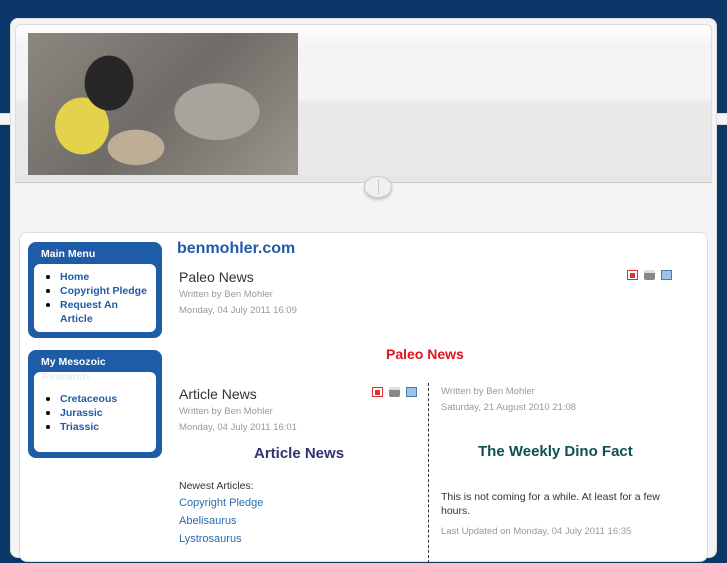  What do you see at coordinates (428, 473) in the screenshot?
I see `column-divider` at bounding box center [428, 473].